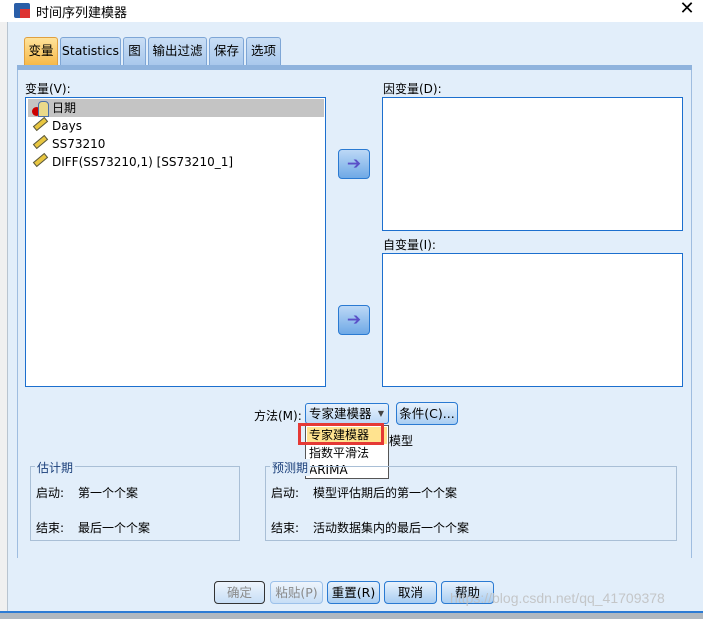  Describe the element at coordinates (409, 245) in the screenshot. I see `independent-label: 自变量(I):` at that location.